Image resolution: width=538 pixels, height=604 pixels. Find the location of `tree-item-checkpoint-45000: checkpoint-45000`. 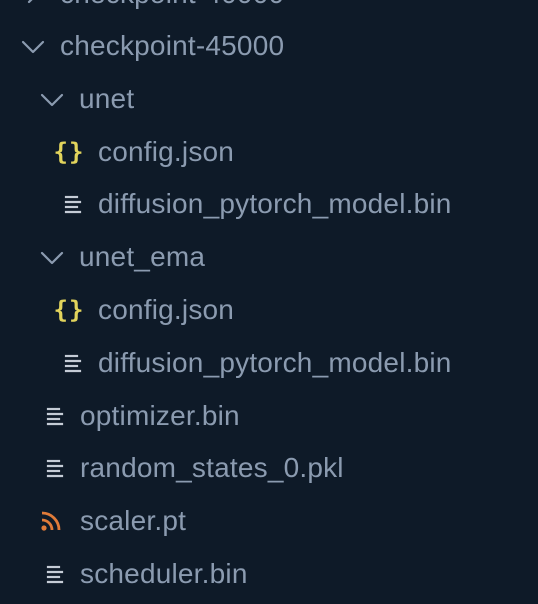

tree-item-checkpoint-45000: checkpoint-45000 is located at coordinates (269, 46).